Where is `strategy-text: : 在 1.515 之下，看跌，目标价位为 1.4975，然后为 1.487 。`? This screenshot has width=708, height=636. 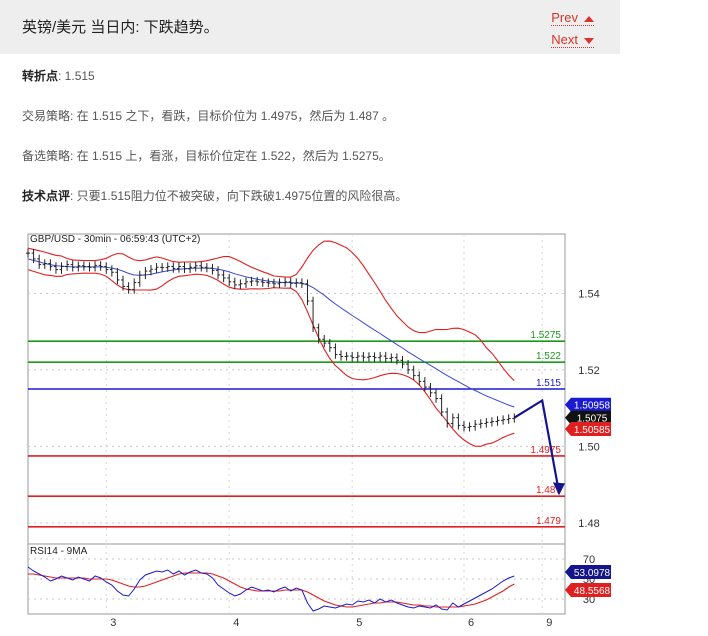
strategy-text: : 在 1.515 之下，看跌，目标价位为 1.4975，然后为 1.487 。 is located at coordinates (232, 116).